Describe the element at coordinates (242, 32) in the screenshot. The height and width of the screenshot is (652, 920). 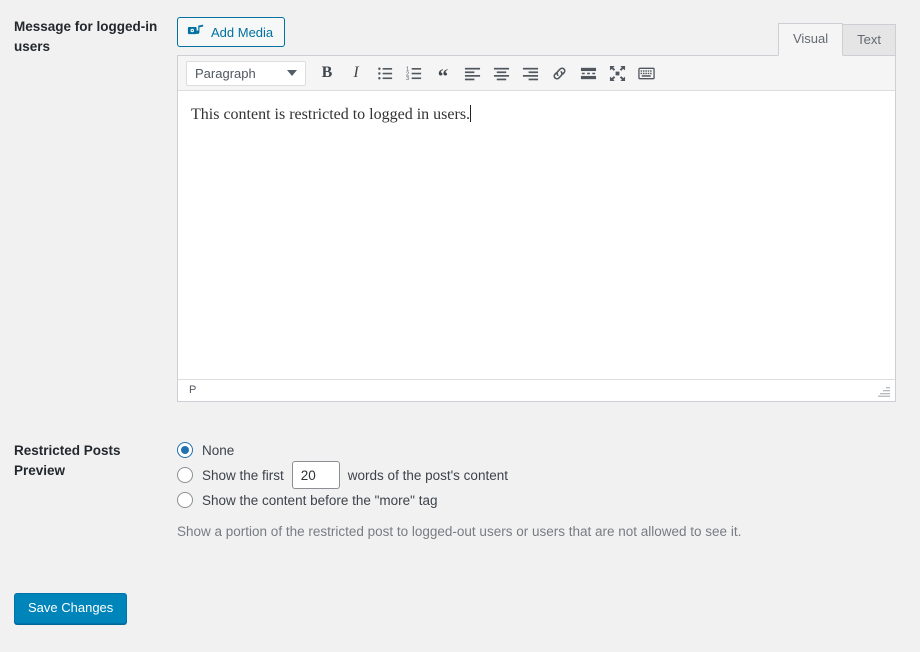
I see `add-media-label: Add Media` at that location.